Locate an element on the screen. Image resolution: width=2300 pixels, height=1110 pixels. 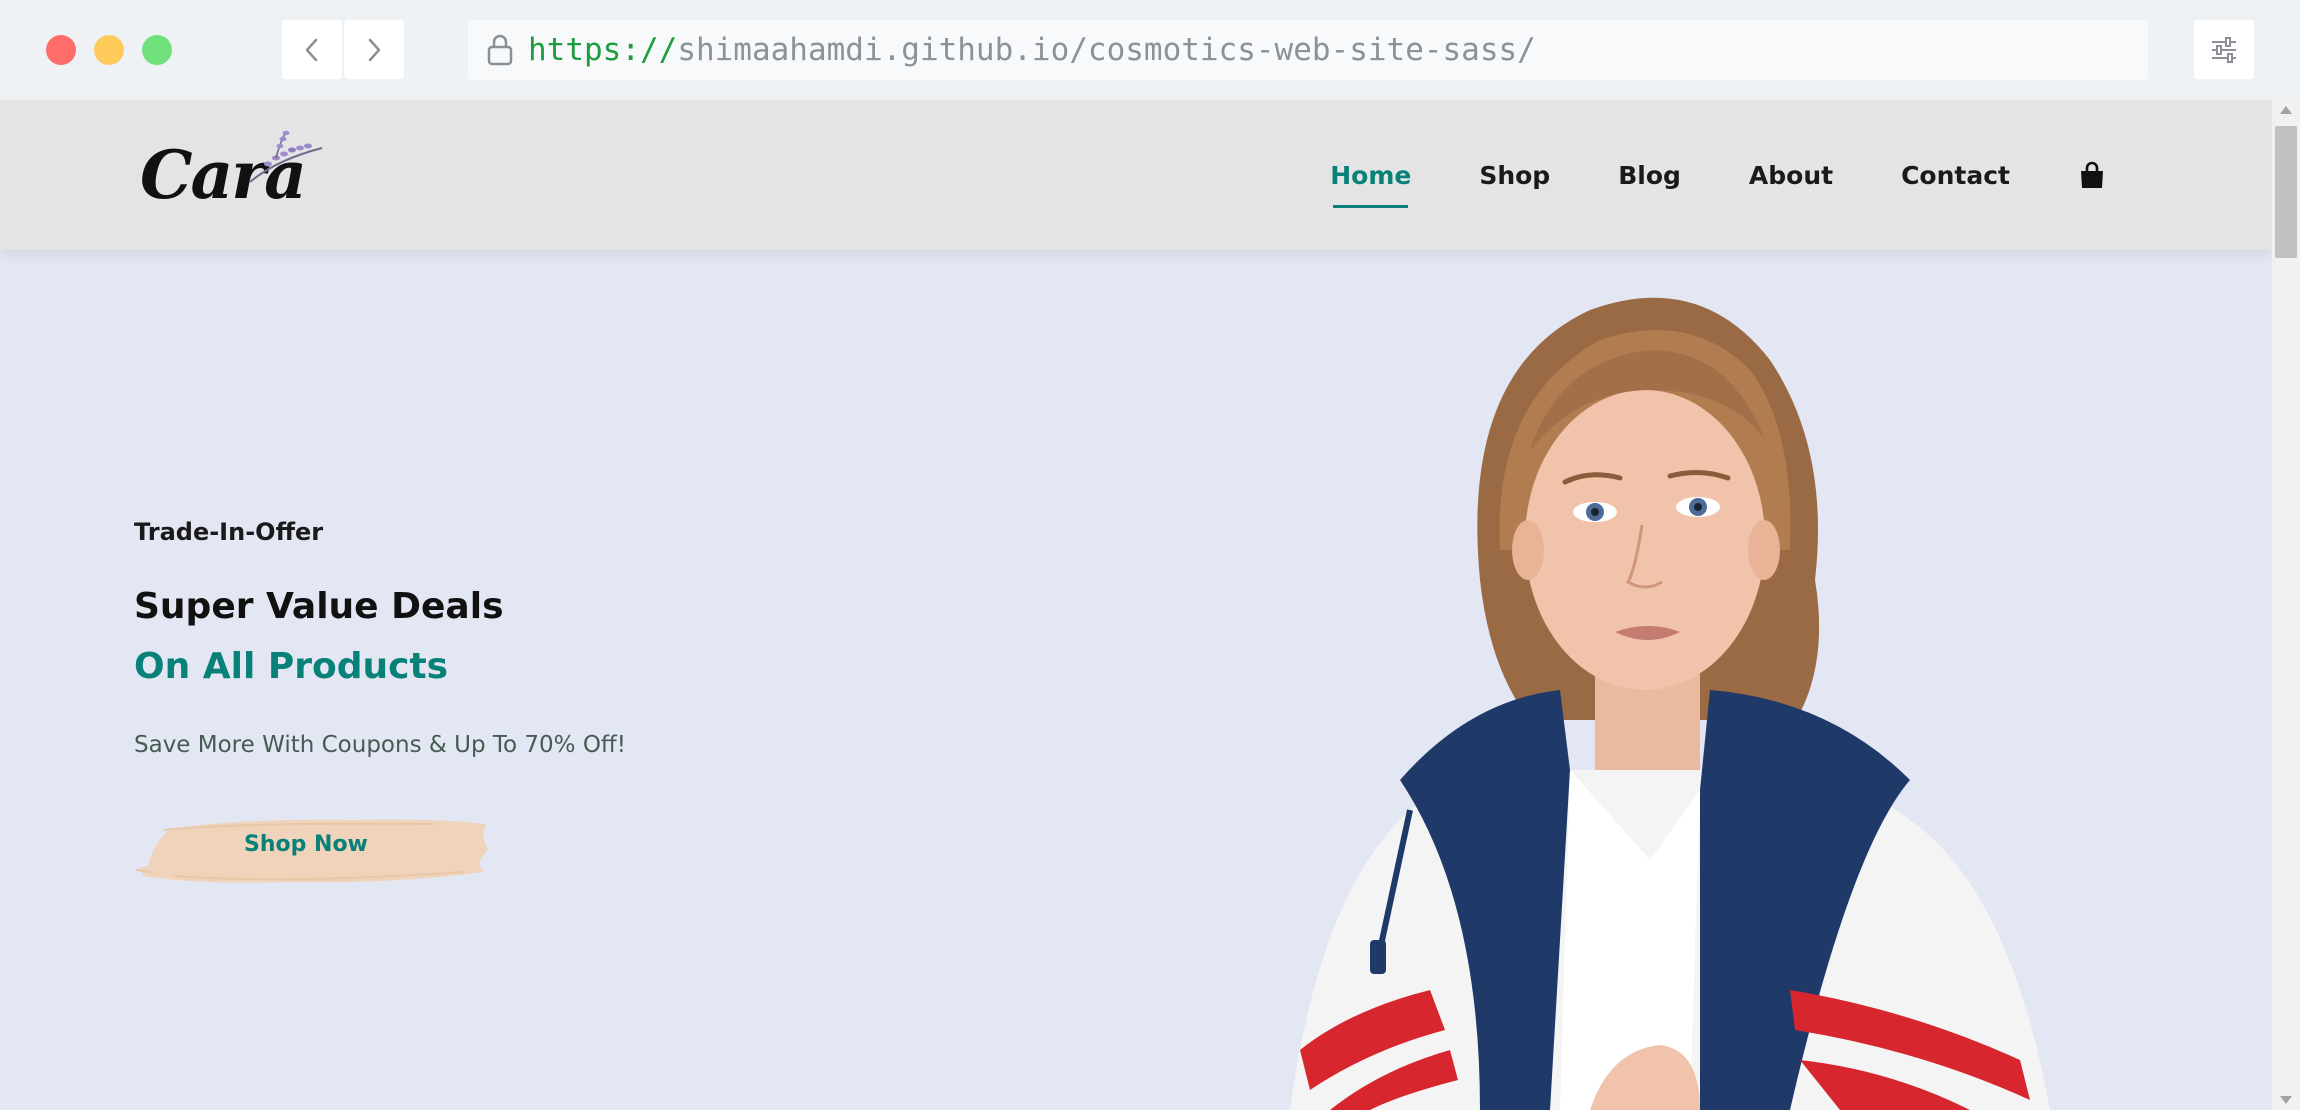
nav-link-shop: Shop is located at coordinates (1514, 175).